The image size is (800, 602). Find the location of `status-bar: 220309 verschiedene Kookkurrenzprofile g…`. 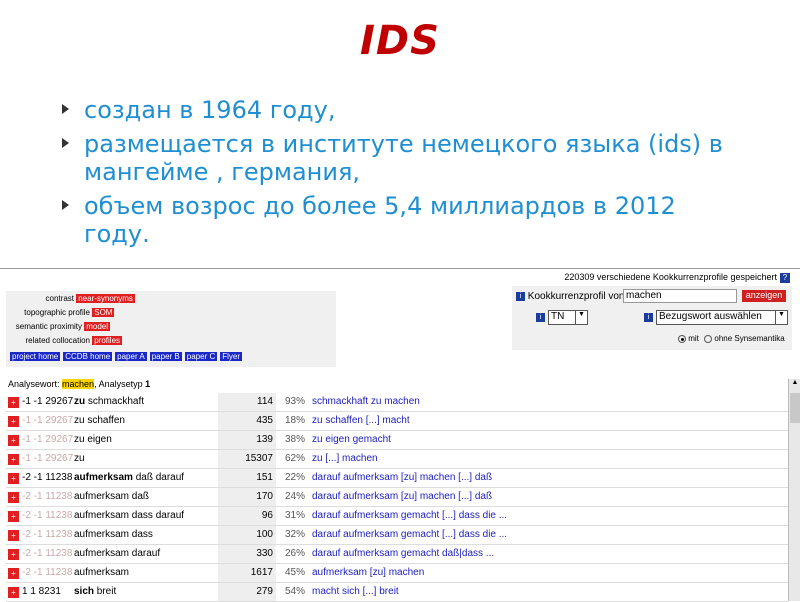

status-bar: 220309 verschiedene Kookkurrenzprofile g… is located at coordinates (677, 277).